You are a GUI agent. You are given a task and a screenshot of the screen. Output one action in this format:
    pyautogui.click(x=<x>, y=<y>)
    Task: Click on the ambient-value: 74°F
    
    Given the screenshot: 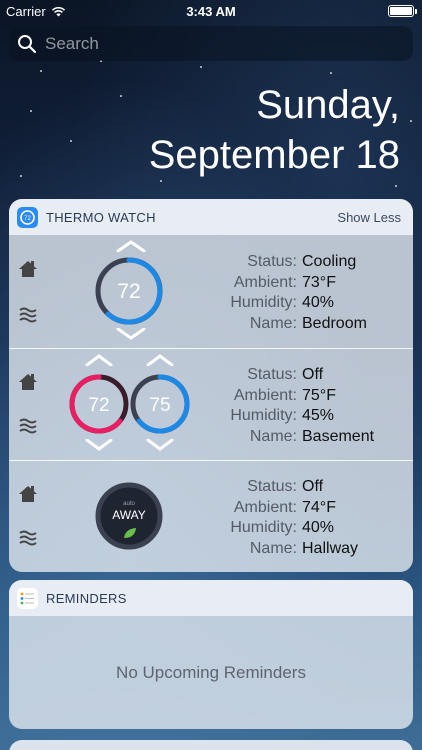 What is the action you would take?
    pyautogui.click(x=319, y=507)
    